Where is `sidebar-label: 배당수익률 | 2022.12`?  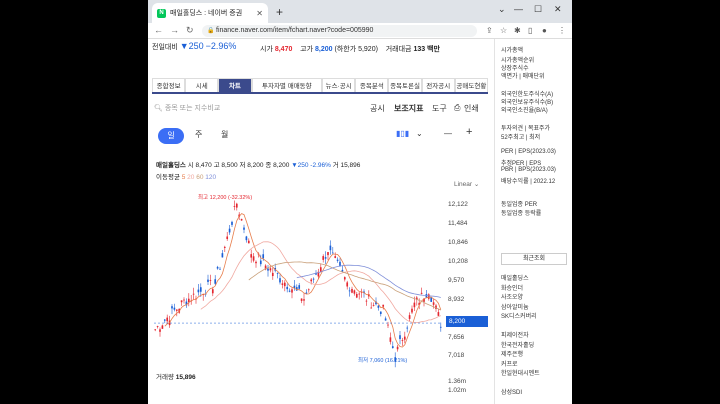 sidebar-label: 배당수익률 | 2022.12 is located at coordinates (528, 182).